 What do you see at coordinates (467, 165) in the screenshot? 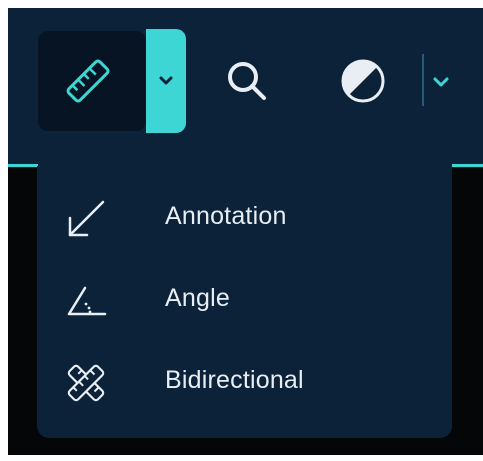
I see `toolbar-accent-line-right` at bounding box center [467, 165].